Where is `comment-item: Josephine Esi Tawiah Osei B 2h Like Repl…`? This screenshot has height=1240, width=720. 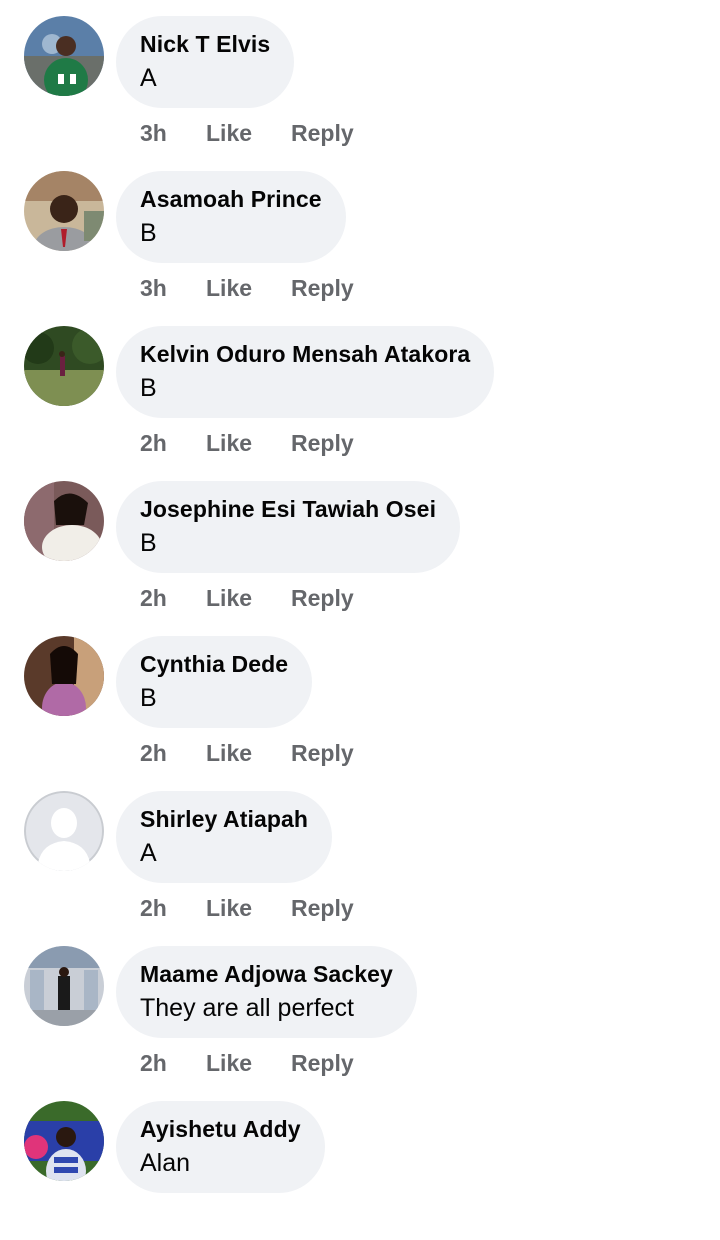 comment-item: Josephine Esi Tawiah Osei B 2h Like Repl… is located at coordinates (360, 542).